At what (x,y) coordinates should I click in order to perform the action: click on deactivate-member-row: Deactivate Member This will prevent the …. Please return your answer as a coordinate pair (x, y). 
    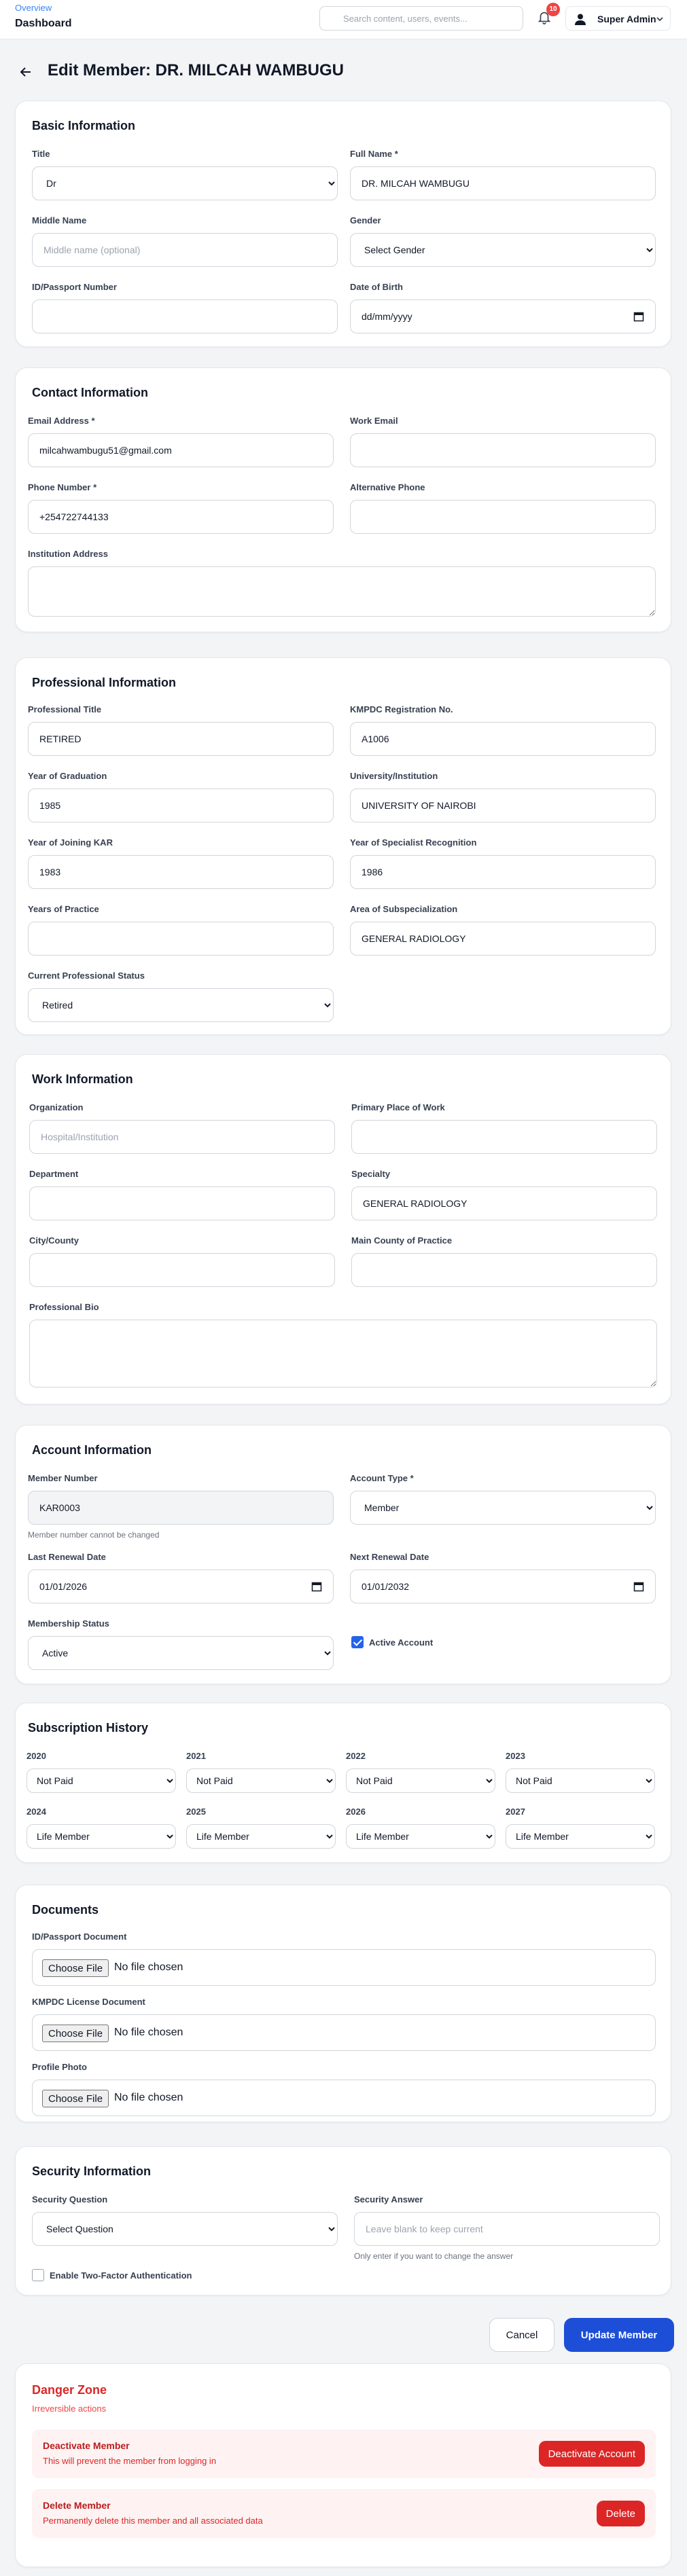
    Looking at the image, I should click on (344, 2453).